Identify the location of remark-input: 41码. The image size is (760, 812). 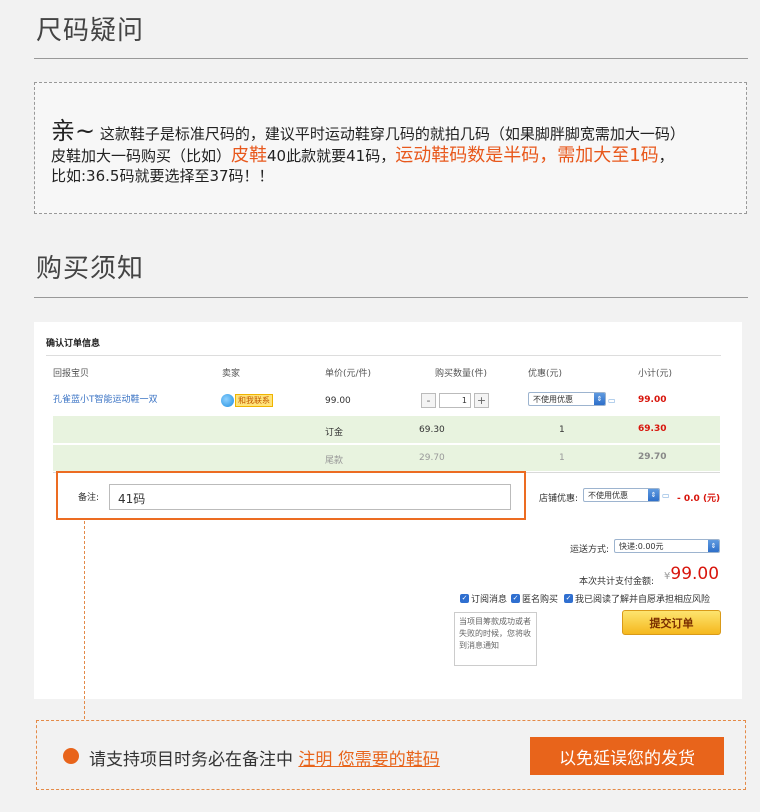
(310, 497).